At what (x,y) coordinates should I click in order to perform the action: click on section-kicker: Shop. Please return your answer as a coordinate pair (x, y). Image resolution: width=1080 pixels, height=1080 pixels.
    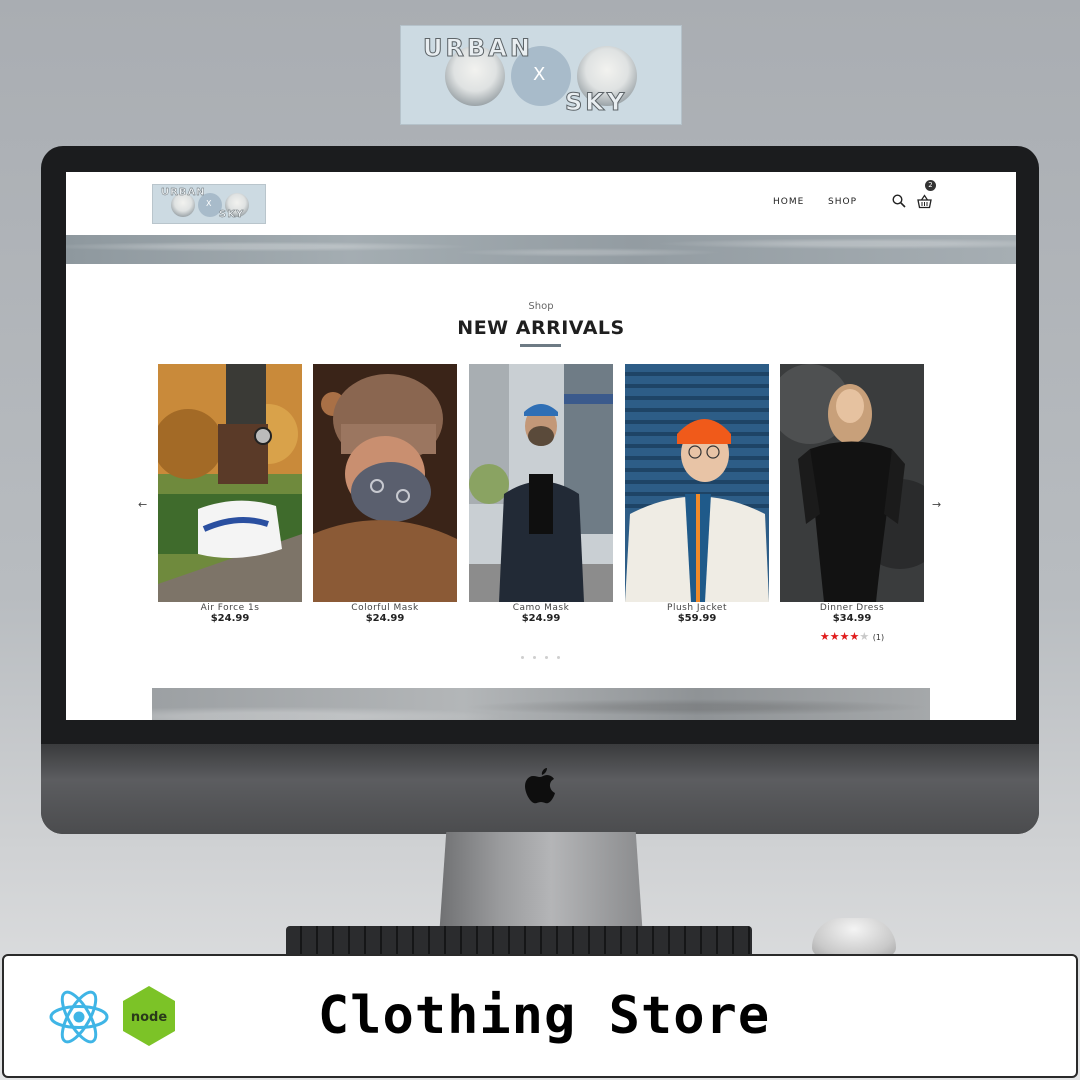
    Looking at the image, I should click on (541, 306).